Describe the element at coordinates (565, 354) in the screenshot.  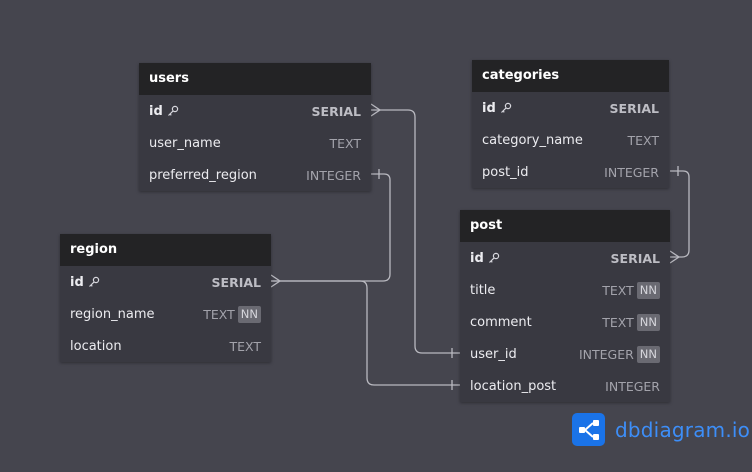
I see `field-row-user-id: user_id INTEGER NN` at that location.